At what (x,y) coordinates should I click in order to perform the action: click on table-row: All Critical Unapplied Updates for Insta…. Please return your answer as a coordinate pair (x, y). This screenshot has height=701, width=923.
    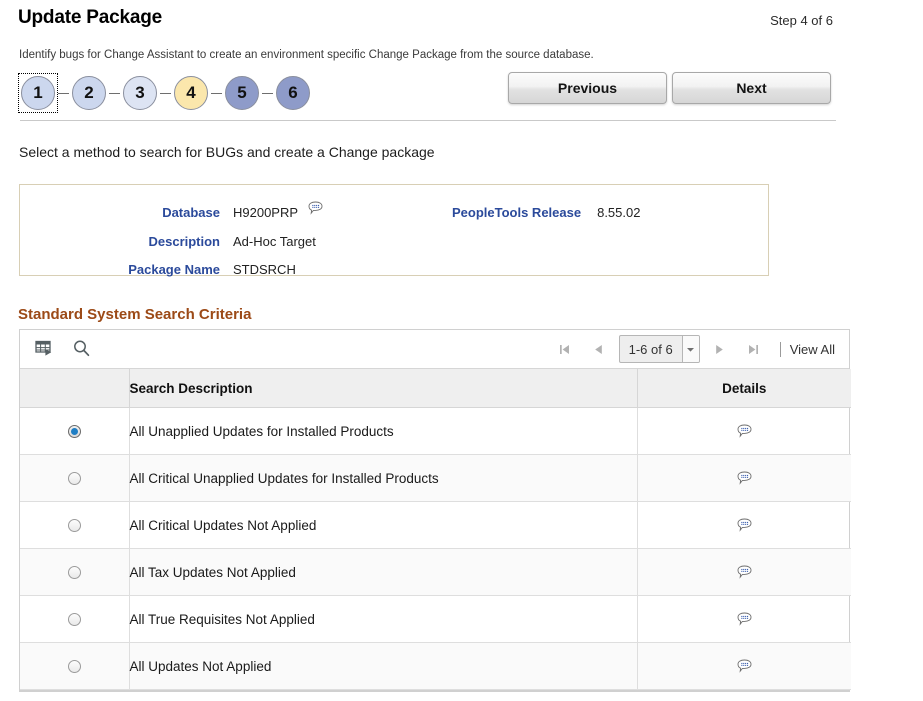
    Looking at the image, I should click on (435, 478).